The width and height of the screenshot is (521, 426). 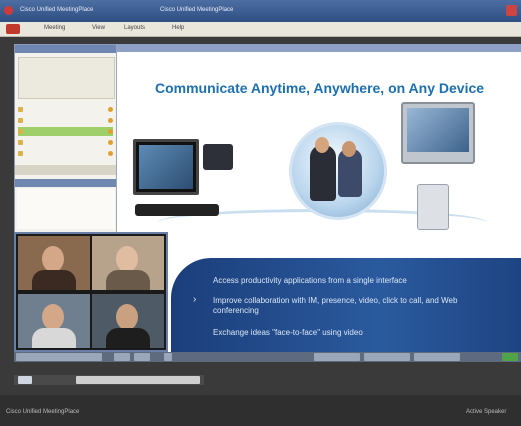 I want to click on presentation-header, so click(x=319, y=48).